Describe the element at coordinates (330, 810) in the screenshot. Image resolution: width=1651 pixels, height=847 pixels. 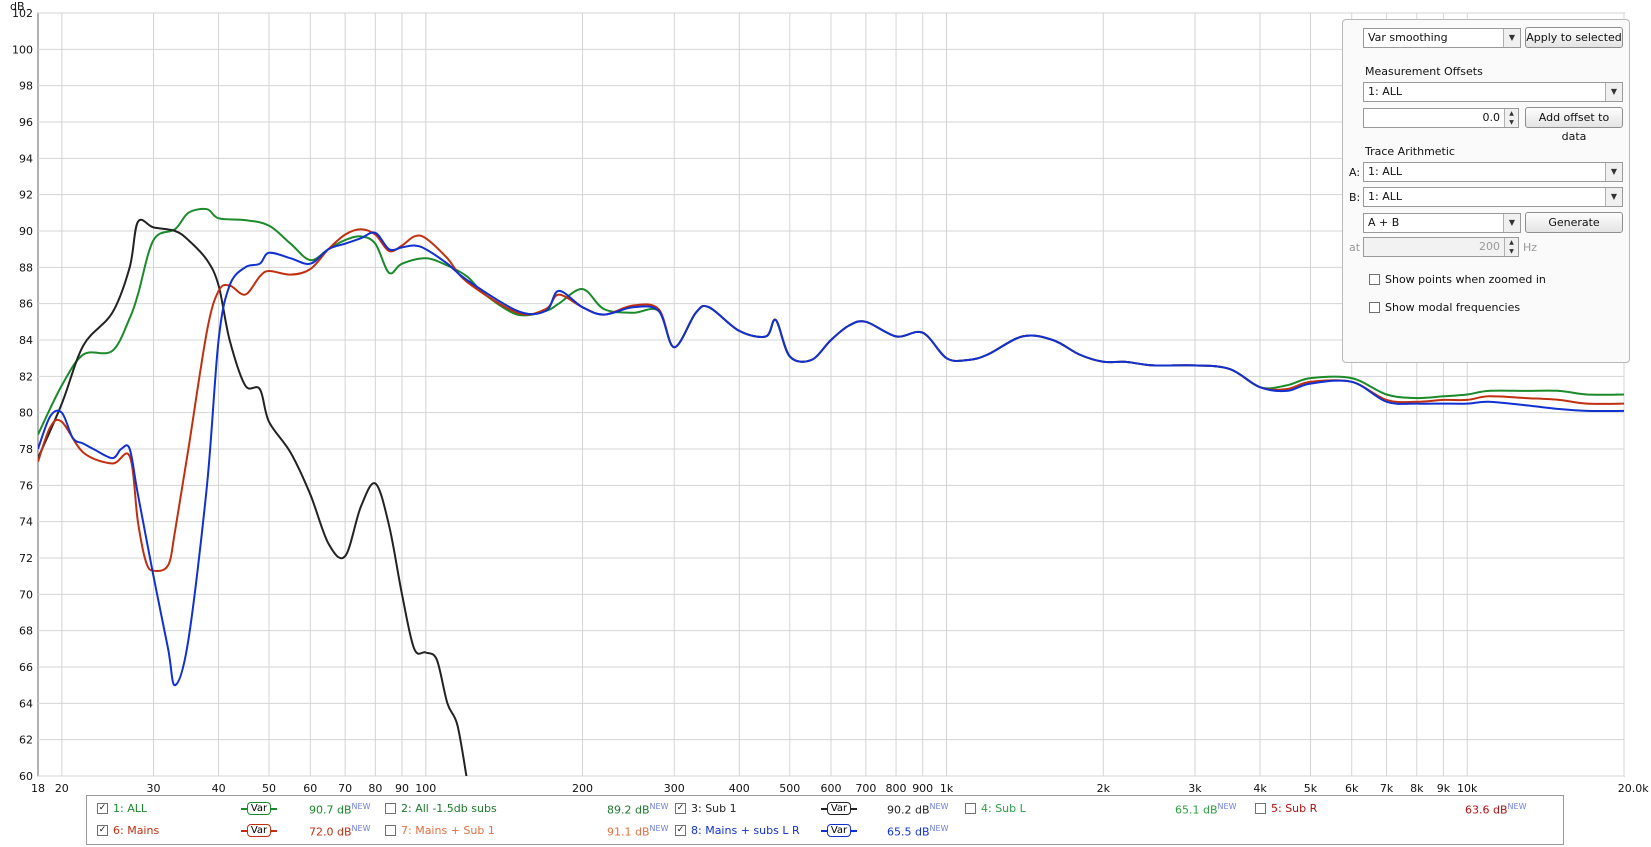
I see `level-value: 90.7 dB` at that location.